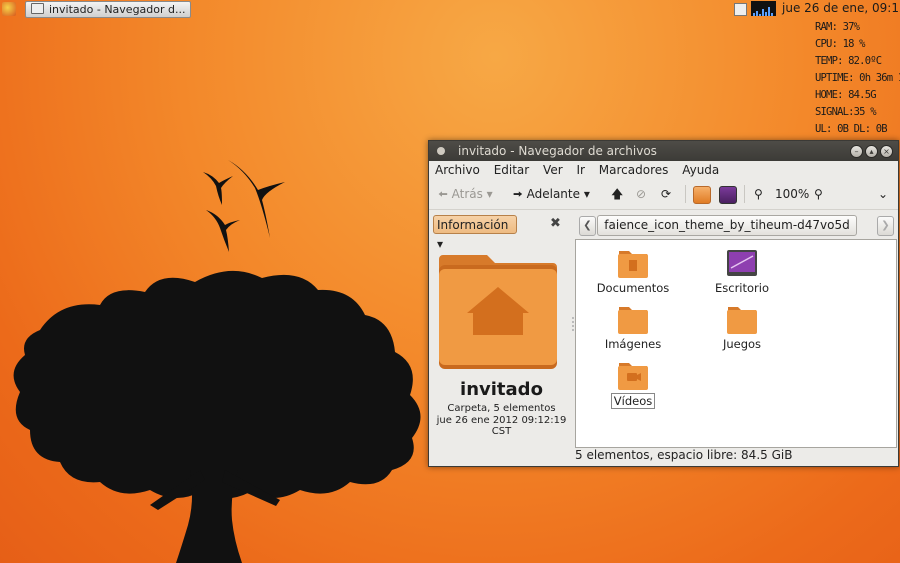 This screenshot has height=563, width=900. I want to click on desktop-icon, so click(742, 263).